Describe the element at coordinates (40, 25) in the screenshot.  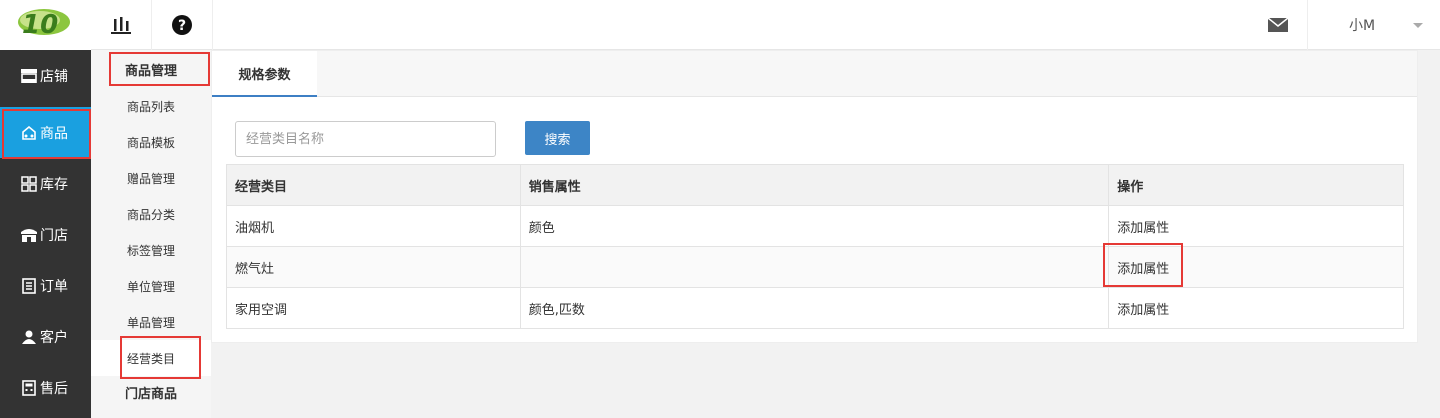
I see `logo-text: 10` at that location.